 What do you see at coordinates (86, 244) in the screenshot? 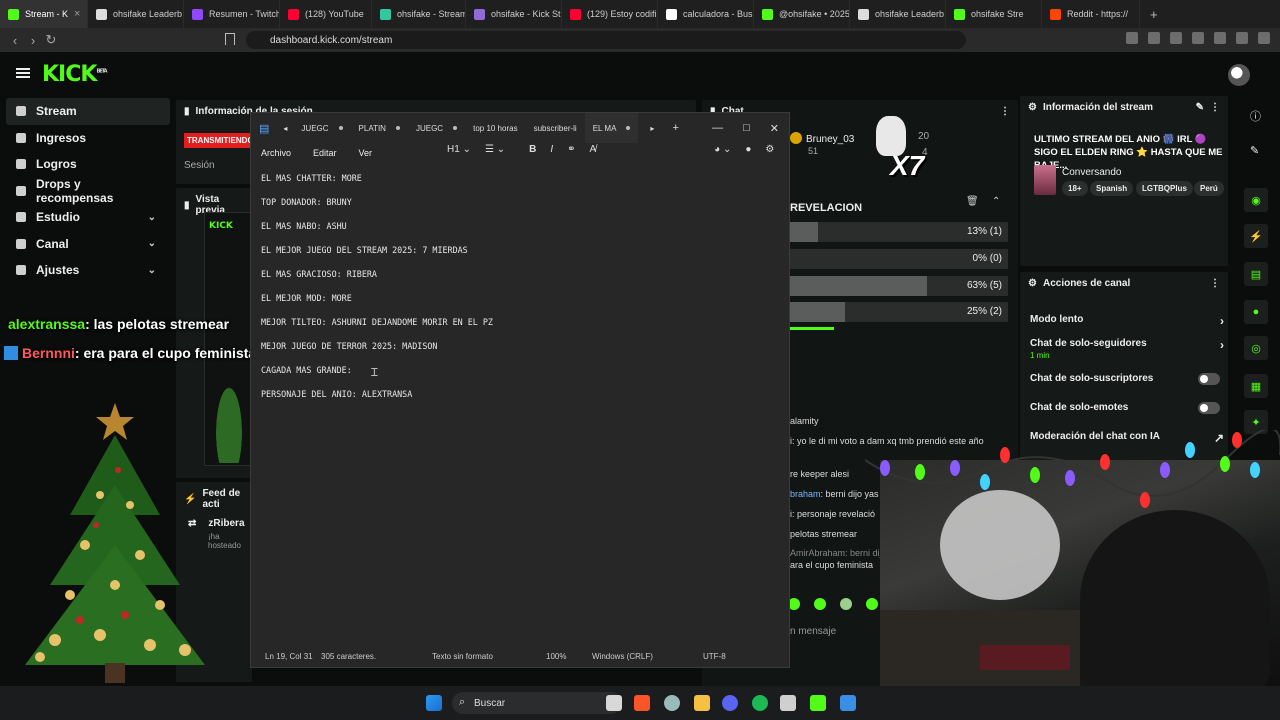
I see `sidebar-item-canal: Canal ⌄` at bounding box center [86, 244].